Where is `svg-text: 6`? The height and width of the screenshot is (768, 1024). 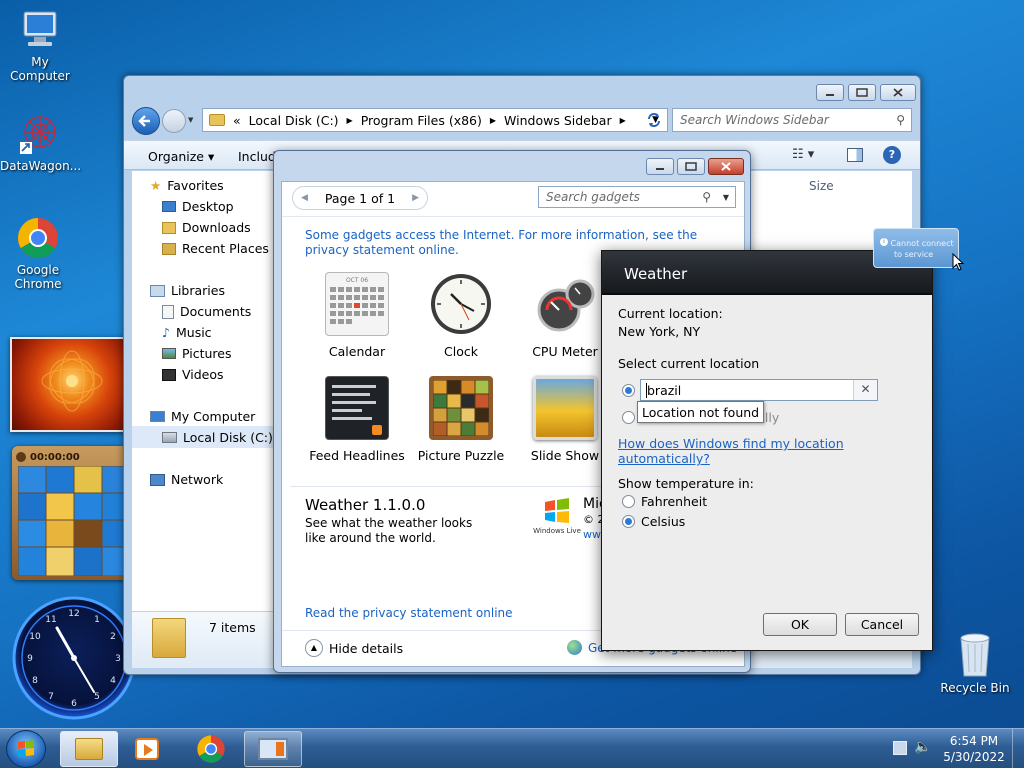
svg-text: 6 is located at coordinates (74, 704).